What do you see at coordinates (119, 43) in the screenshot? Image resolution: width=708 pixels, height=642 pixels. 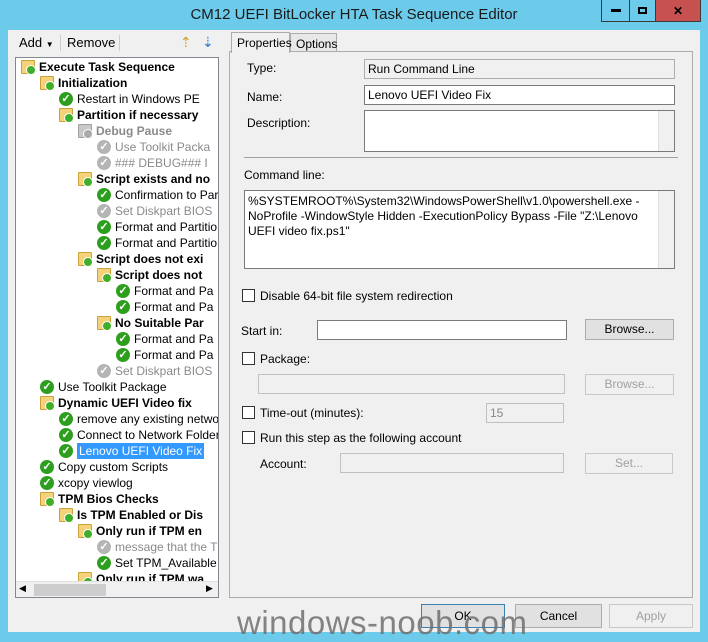 I see `toolbar-separator` at bounding box center [119, 43].